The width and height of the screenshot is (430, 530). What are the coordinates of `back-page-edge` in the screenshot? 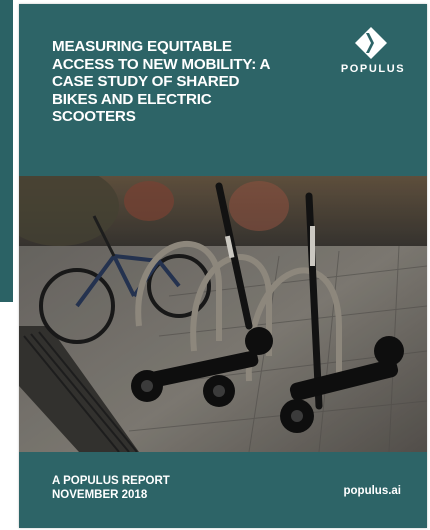 It's located at (6, 151).